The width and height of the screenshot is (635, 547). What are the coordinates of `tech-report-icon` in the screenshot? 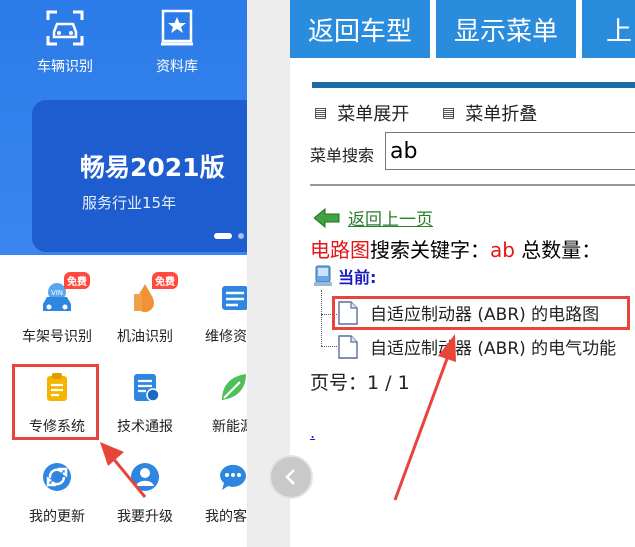 It's located at (147, 388).